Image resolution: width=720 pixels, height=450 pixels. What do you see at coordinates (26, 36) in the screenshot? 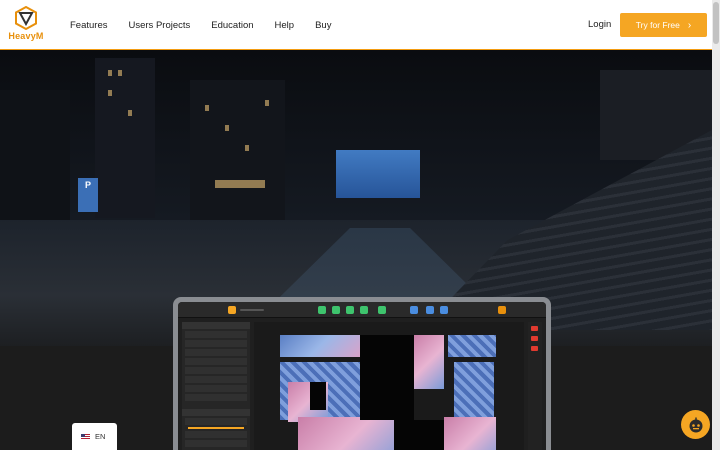
I see `logo-text: HeavyM` at bounding box center [26, 36].